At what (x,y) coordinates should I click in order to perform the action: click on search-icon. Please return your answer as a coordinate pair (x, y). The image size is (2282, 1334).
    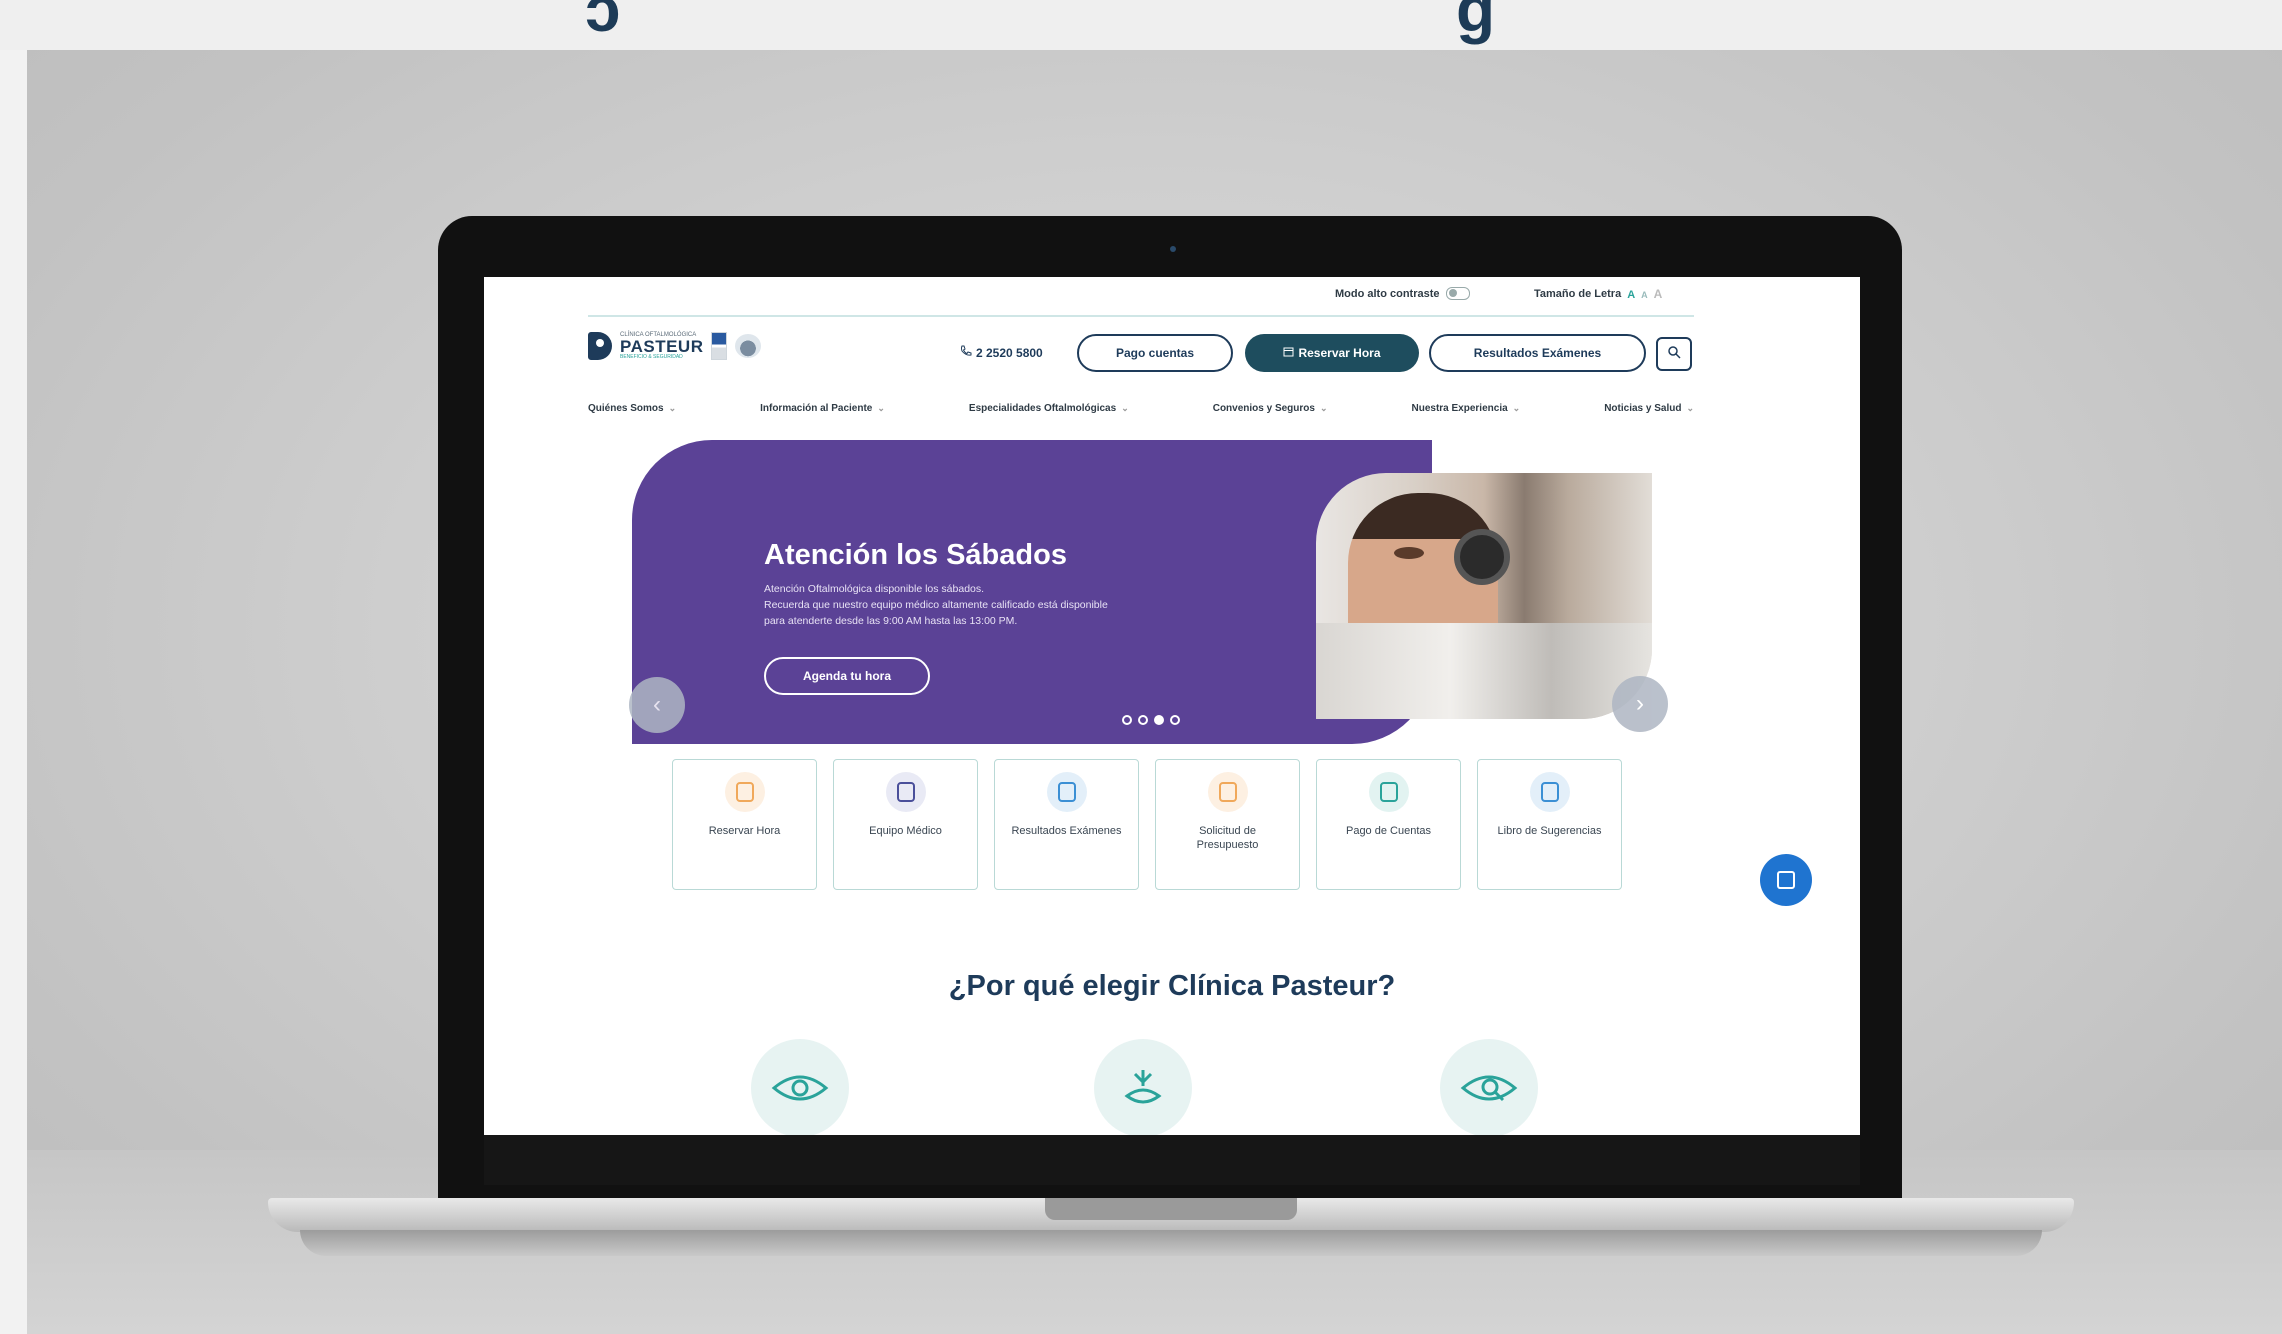
    Looking at the image, I should click on (1674, 354).